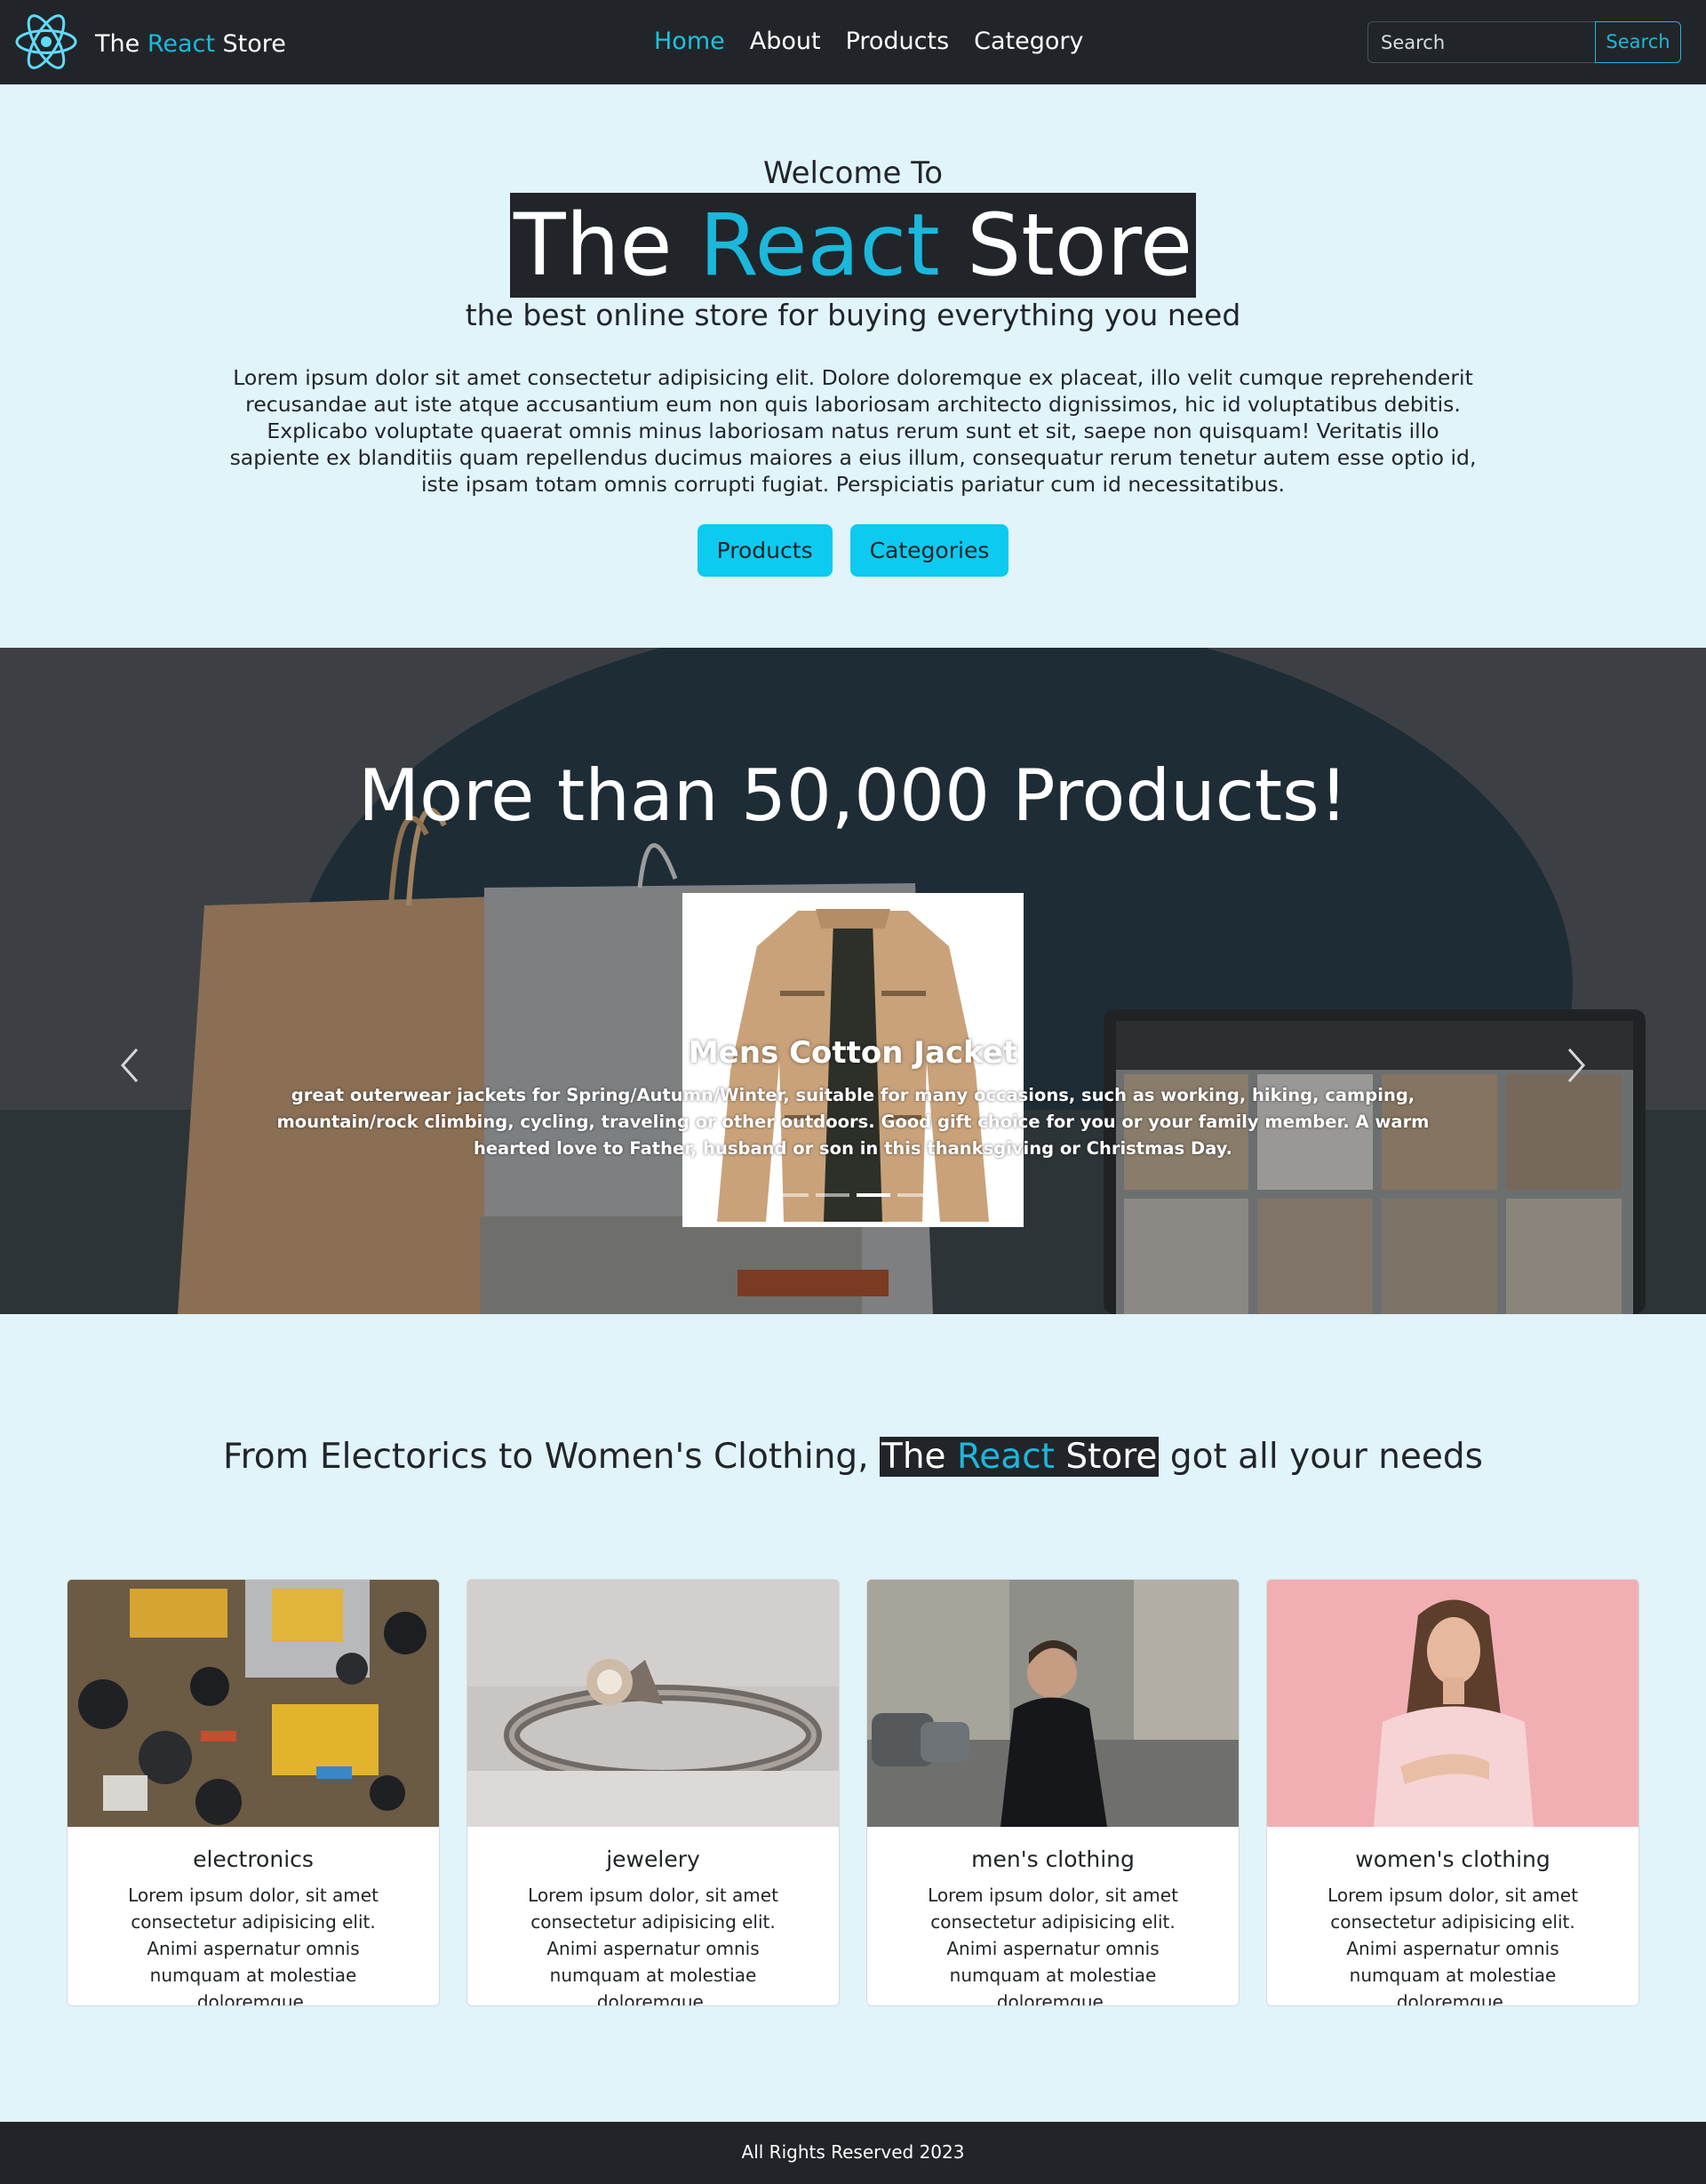  What do you see at coordinates (1053, 1859) in the screenshot?
I see `card-title: men's clothing` at bounding box center [1053, 1859].